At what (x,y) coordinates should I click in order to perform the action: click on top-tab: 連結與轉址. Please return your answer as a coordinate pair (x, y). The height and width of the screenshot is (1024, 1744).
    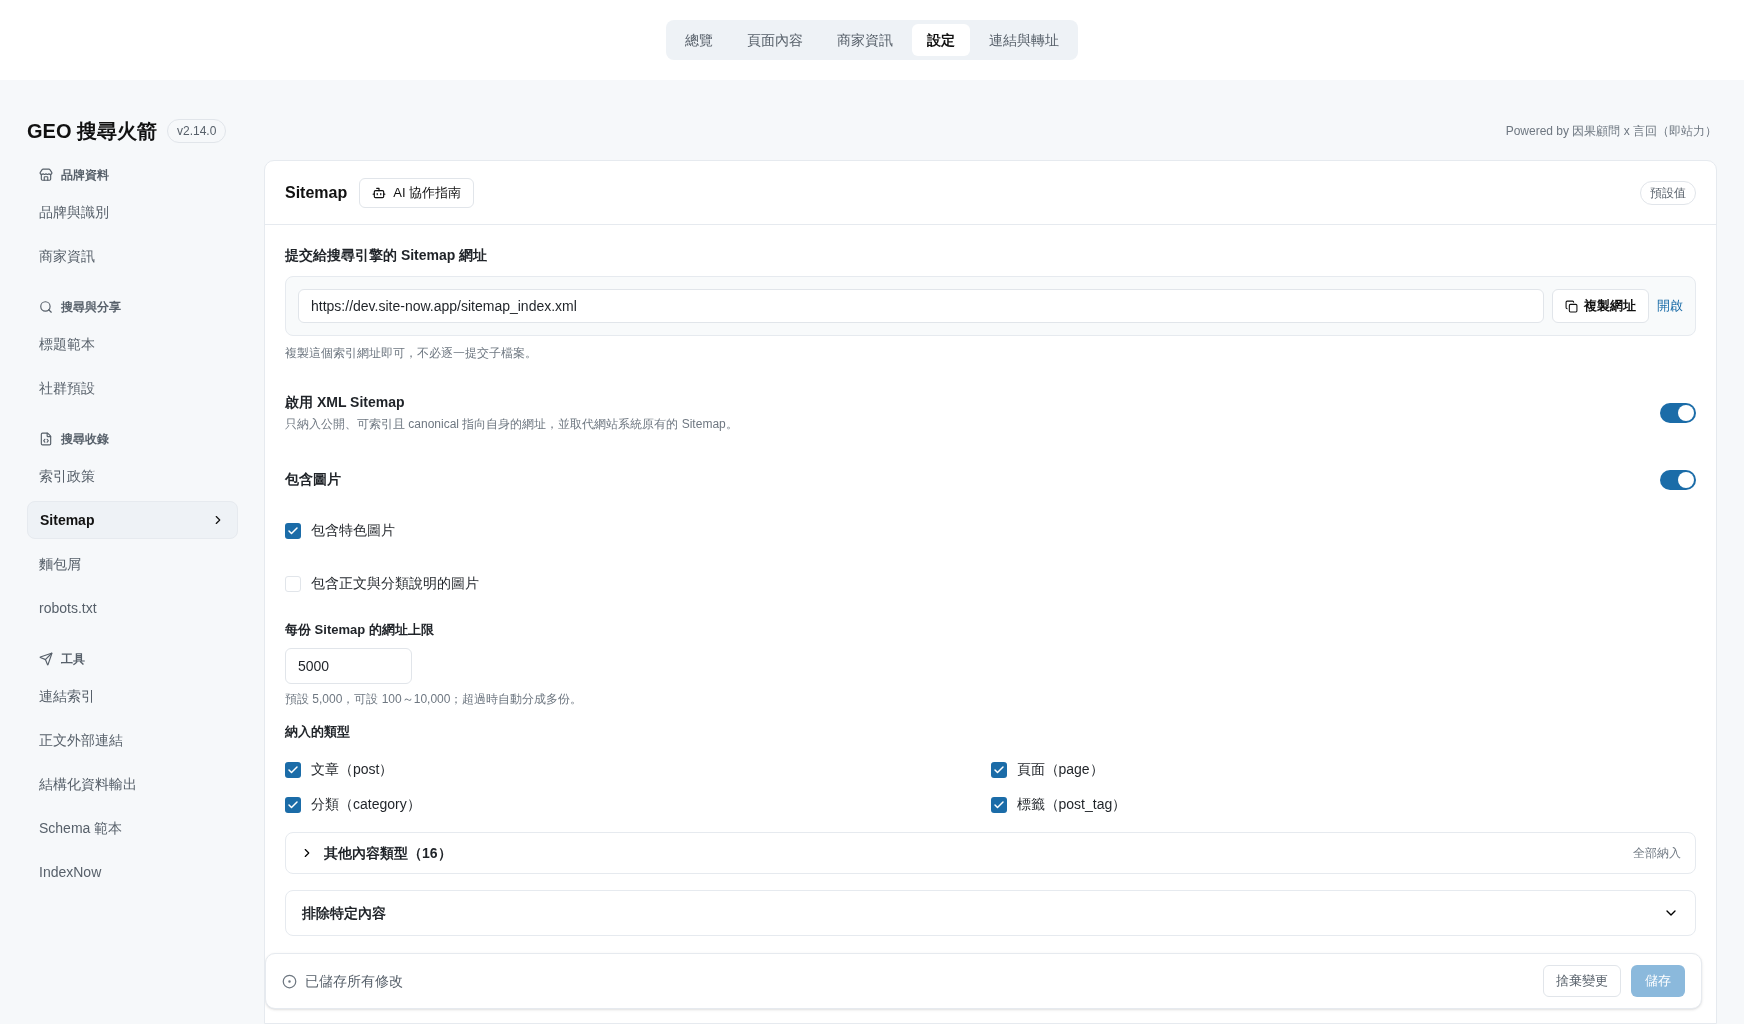
    Looking at the image, I should click on (1024, 40).